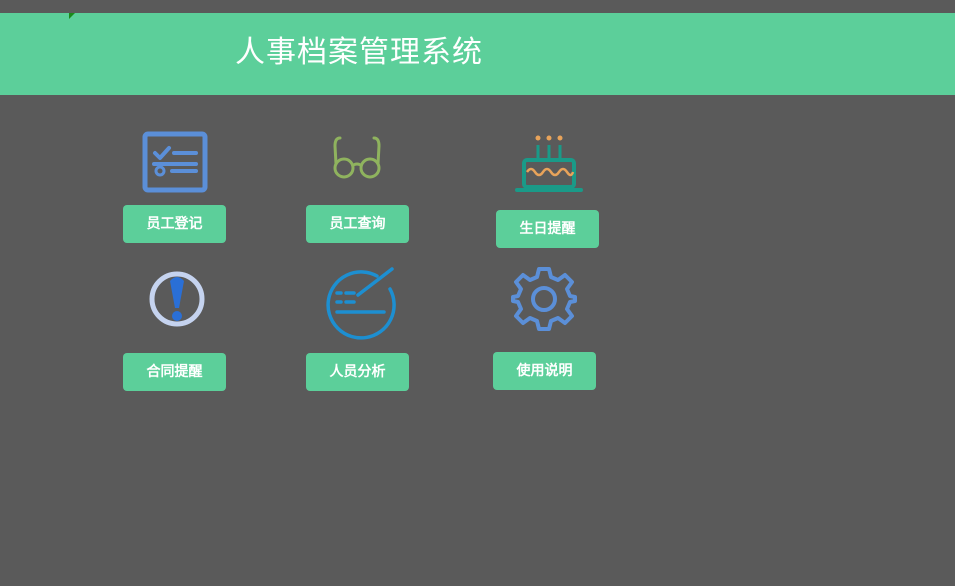  I want to click on birthday-reminder-button: 生日提醒, so click(547, 229).